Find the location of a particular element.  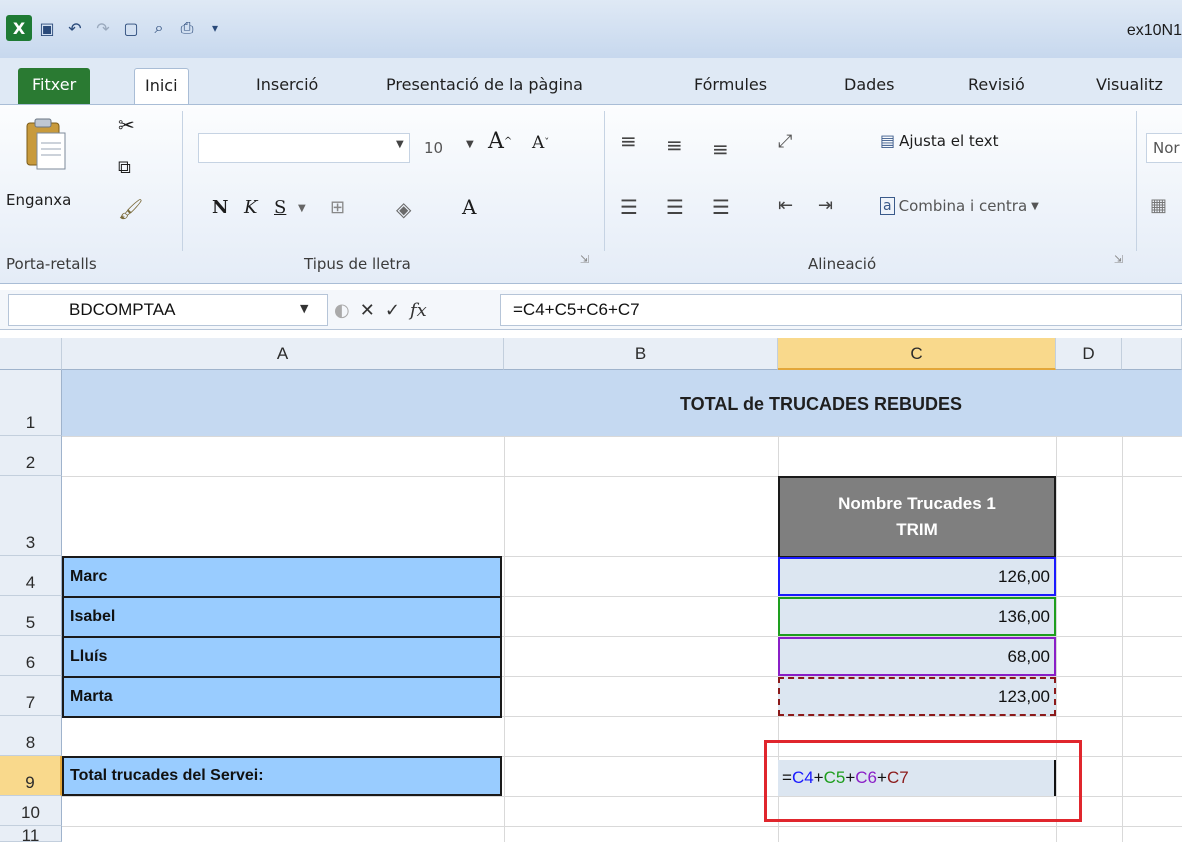

format-painter-icon: 🖌 is located at coordinates (130, 209).